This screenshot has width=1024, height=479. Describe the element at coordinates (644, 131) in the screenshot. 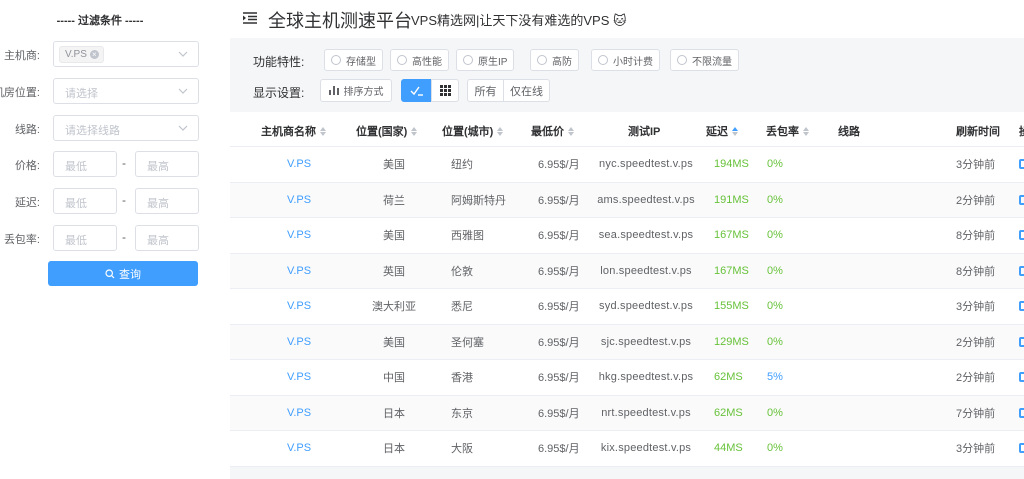

I see `col-ip: 测试IP` at that location.